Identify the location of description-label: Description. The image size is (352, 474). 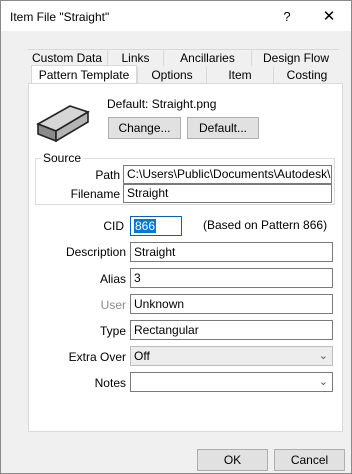
(95, 252).